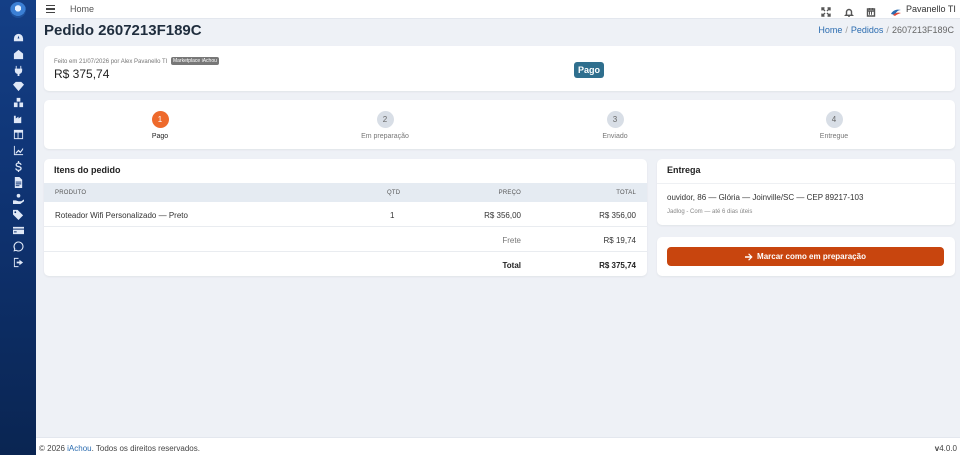 The height and width of the screenshot is (455, 960). Describe the element at coordinates (18, 86) in the screenshot. I see `diamond-icon` at that location.